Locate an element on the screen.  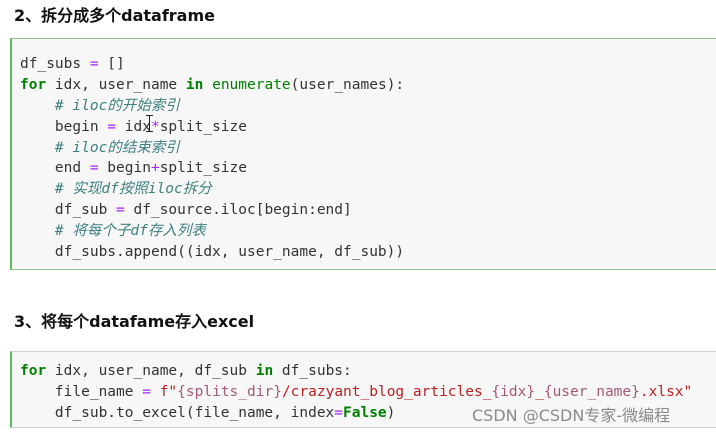
code-text: idx, user_name is located at coordinates (116, 84).